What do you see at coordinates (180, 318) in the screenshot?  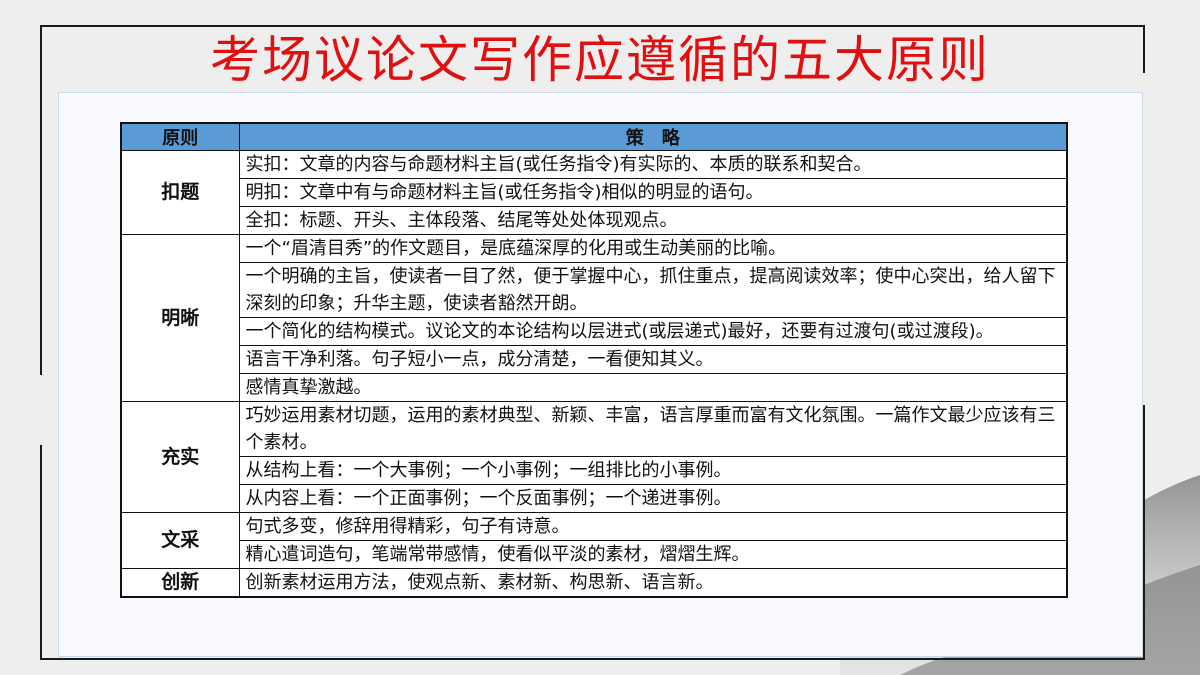 I see `principle-cell: 明晰` at bounding box center [180, 318].